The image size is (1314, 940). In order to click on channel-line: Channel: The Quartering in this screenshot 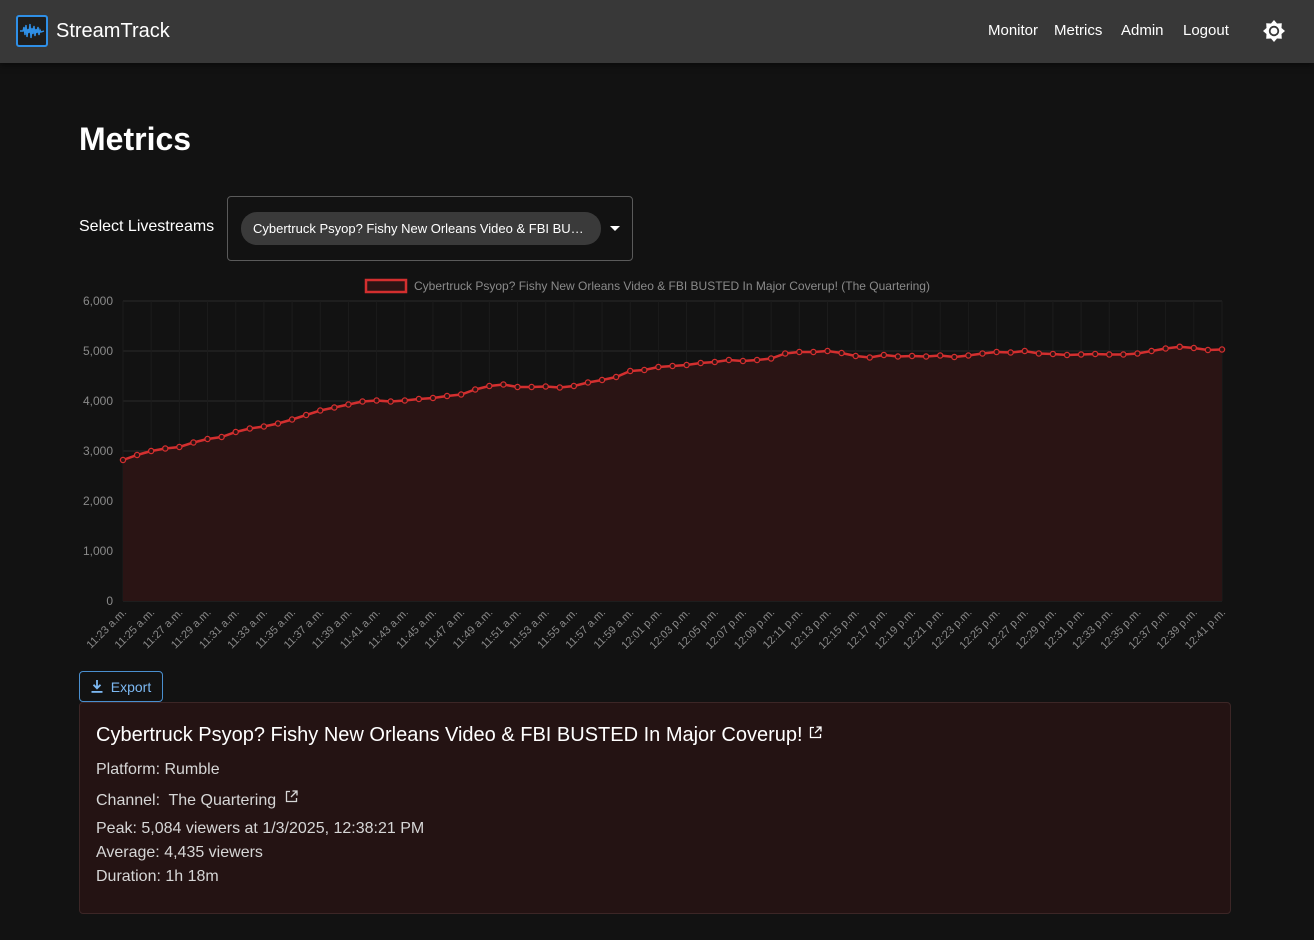, I will do `click(197, 800)`.